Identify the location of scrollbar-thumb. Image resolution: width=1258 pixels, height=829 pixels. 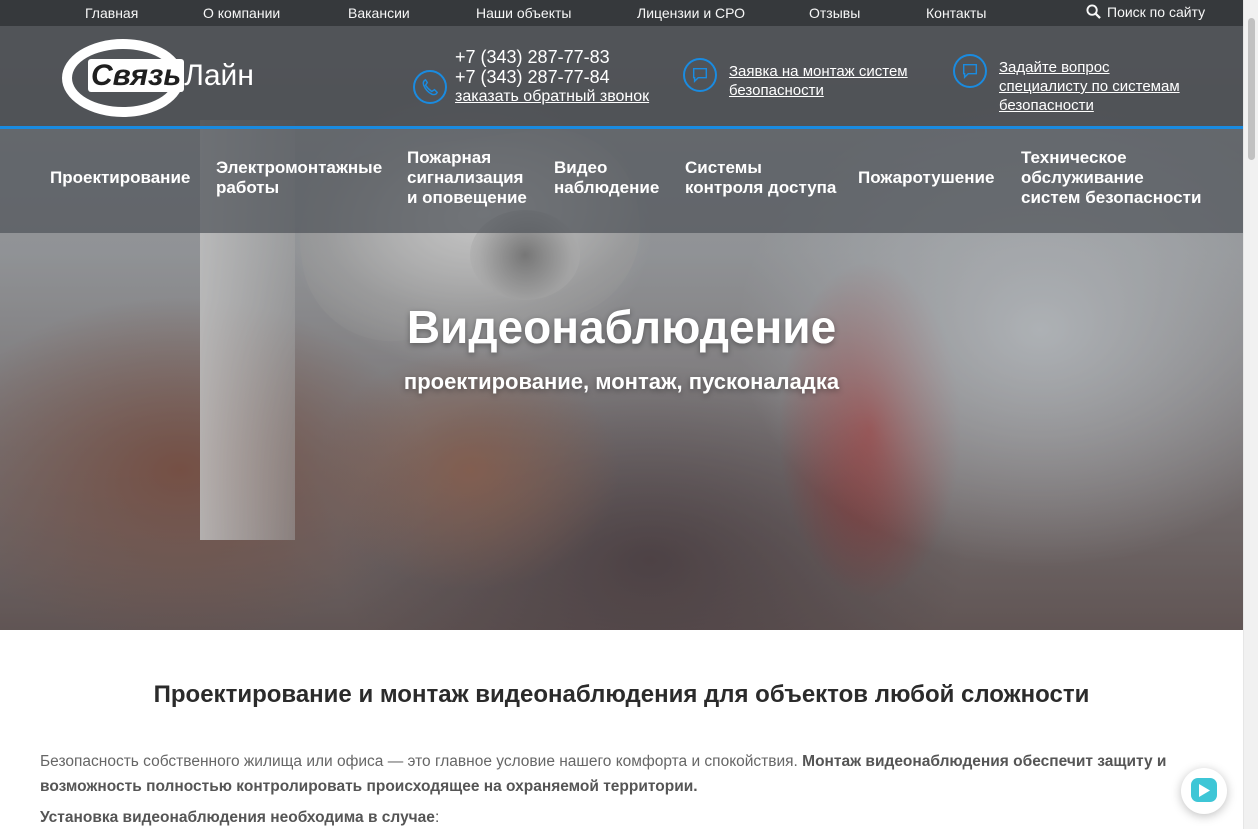
(1251, 89).